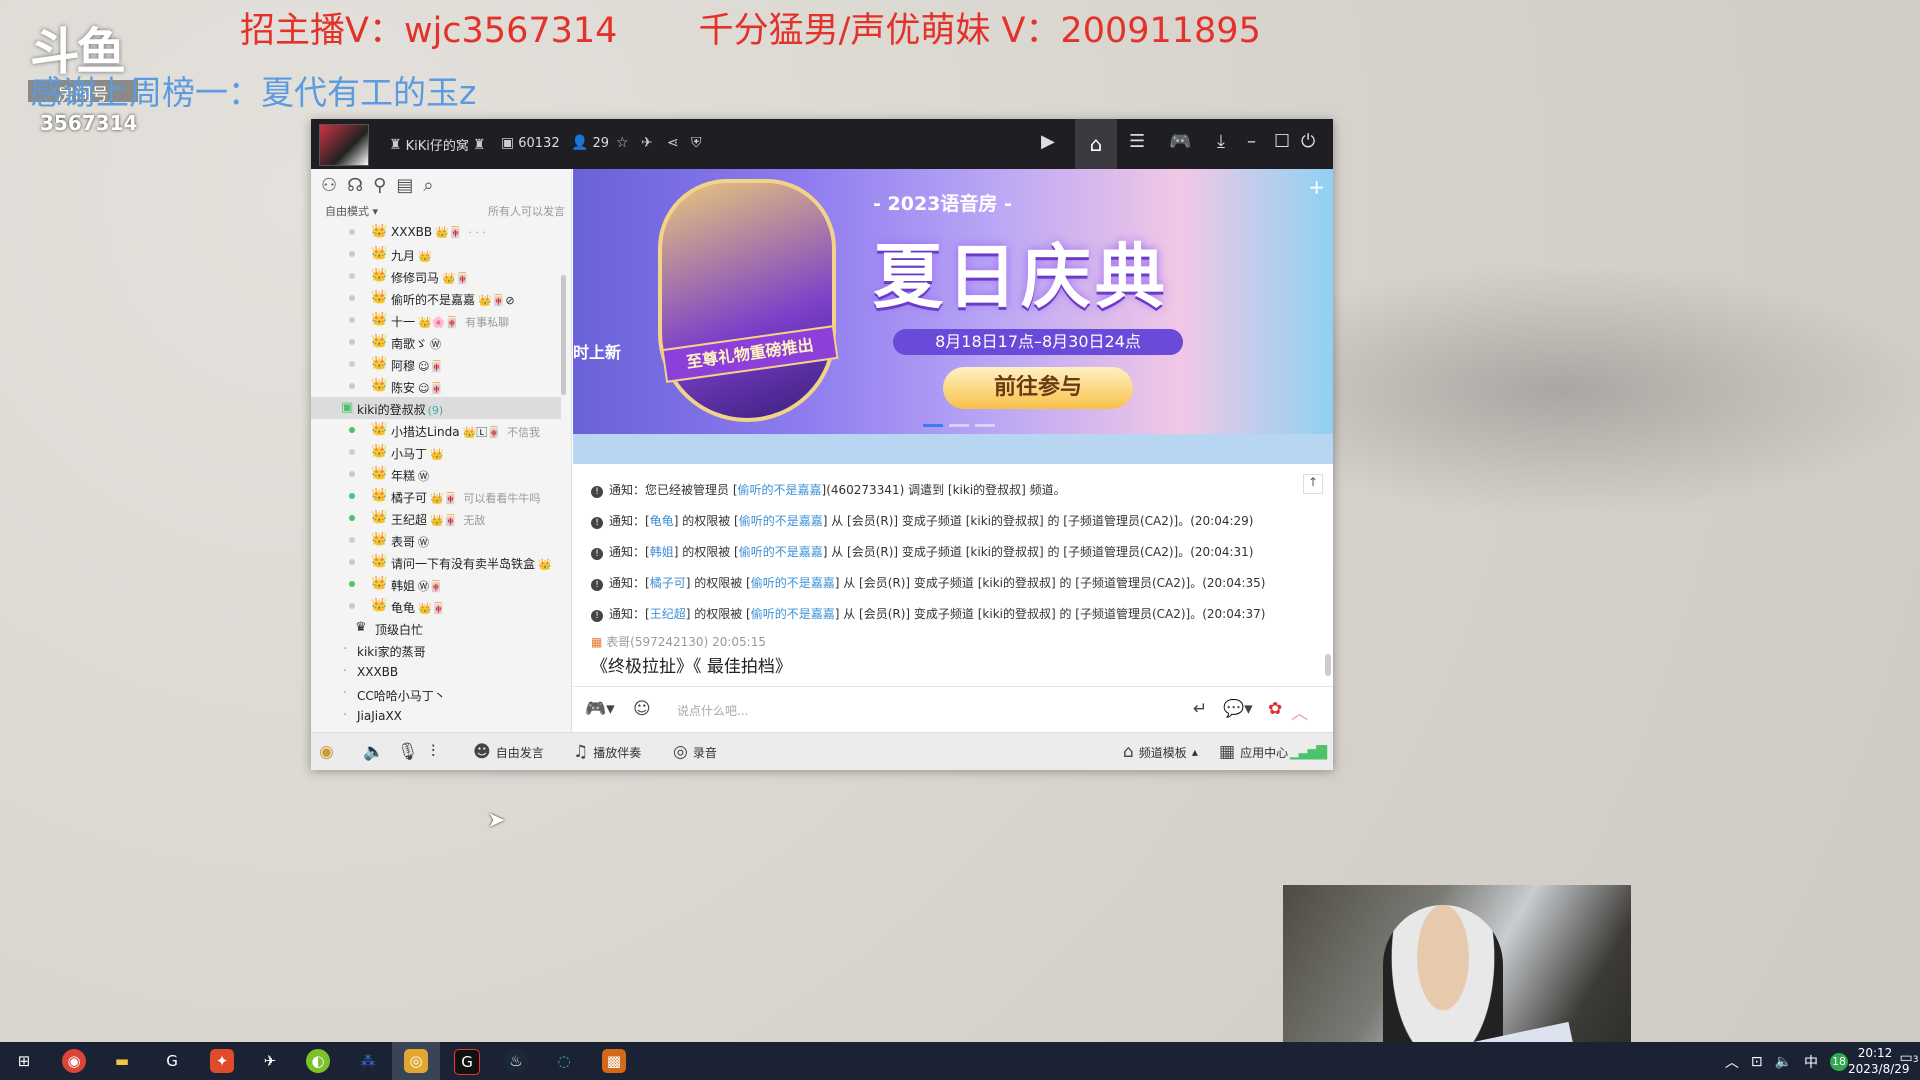  I want to click on speech-bubble-icon: 💬▾, so click(1238, 709).